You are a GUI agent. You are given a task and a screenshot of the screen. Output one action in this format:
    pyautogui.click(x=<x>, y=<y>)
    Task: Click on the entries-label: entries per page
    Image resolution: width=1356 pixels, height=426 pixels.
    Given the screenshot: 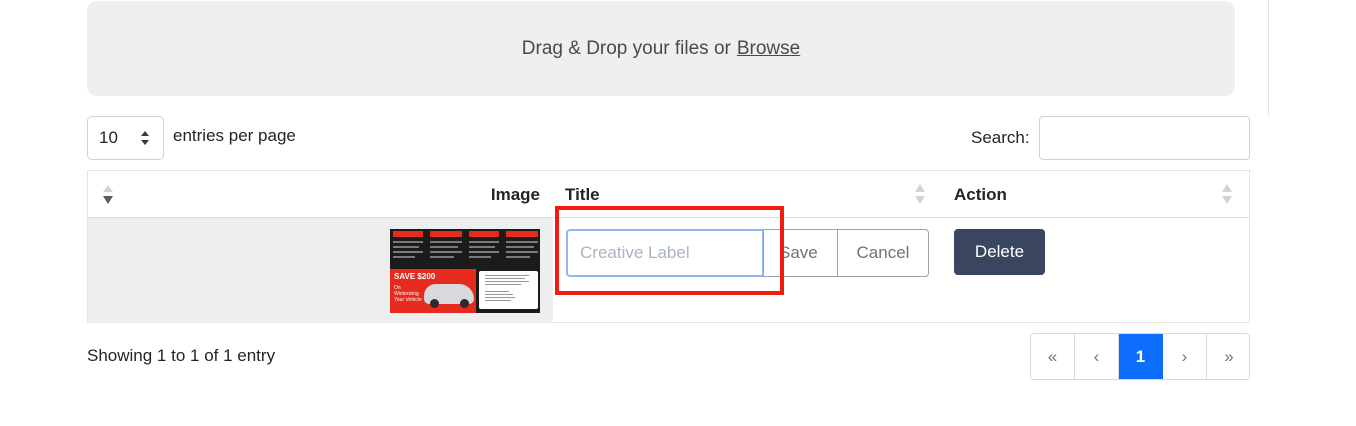 What is the action you would take?
    pyautogui.click(x=234, y=135)
    